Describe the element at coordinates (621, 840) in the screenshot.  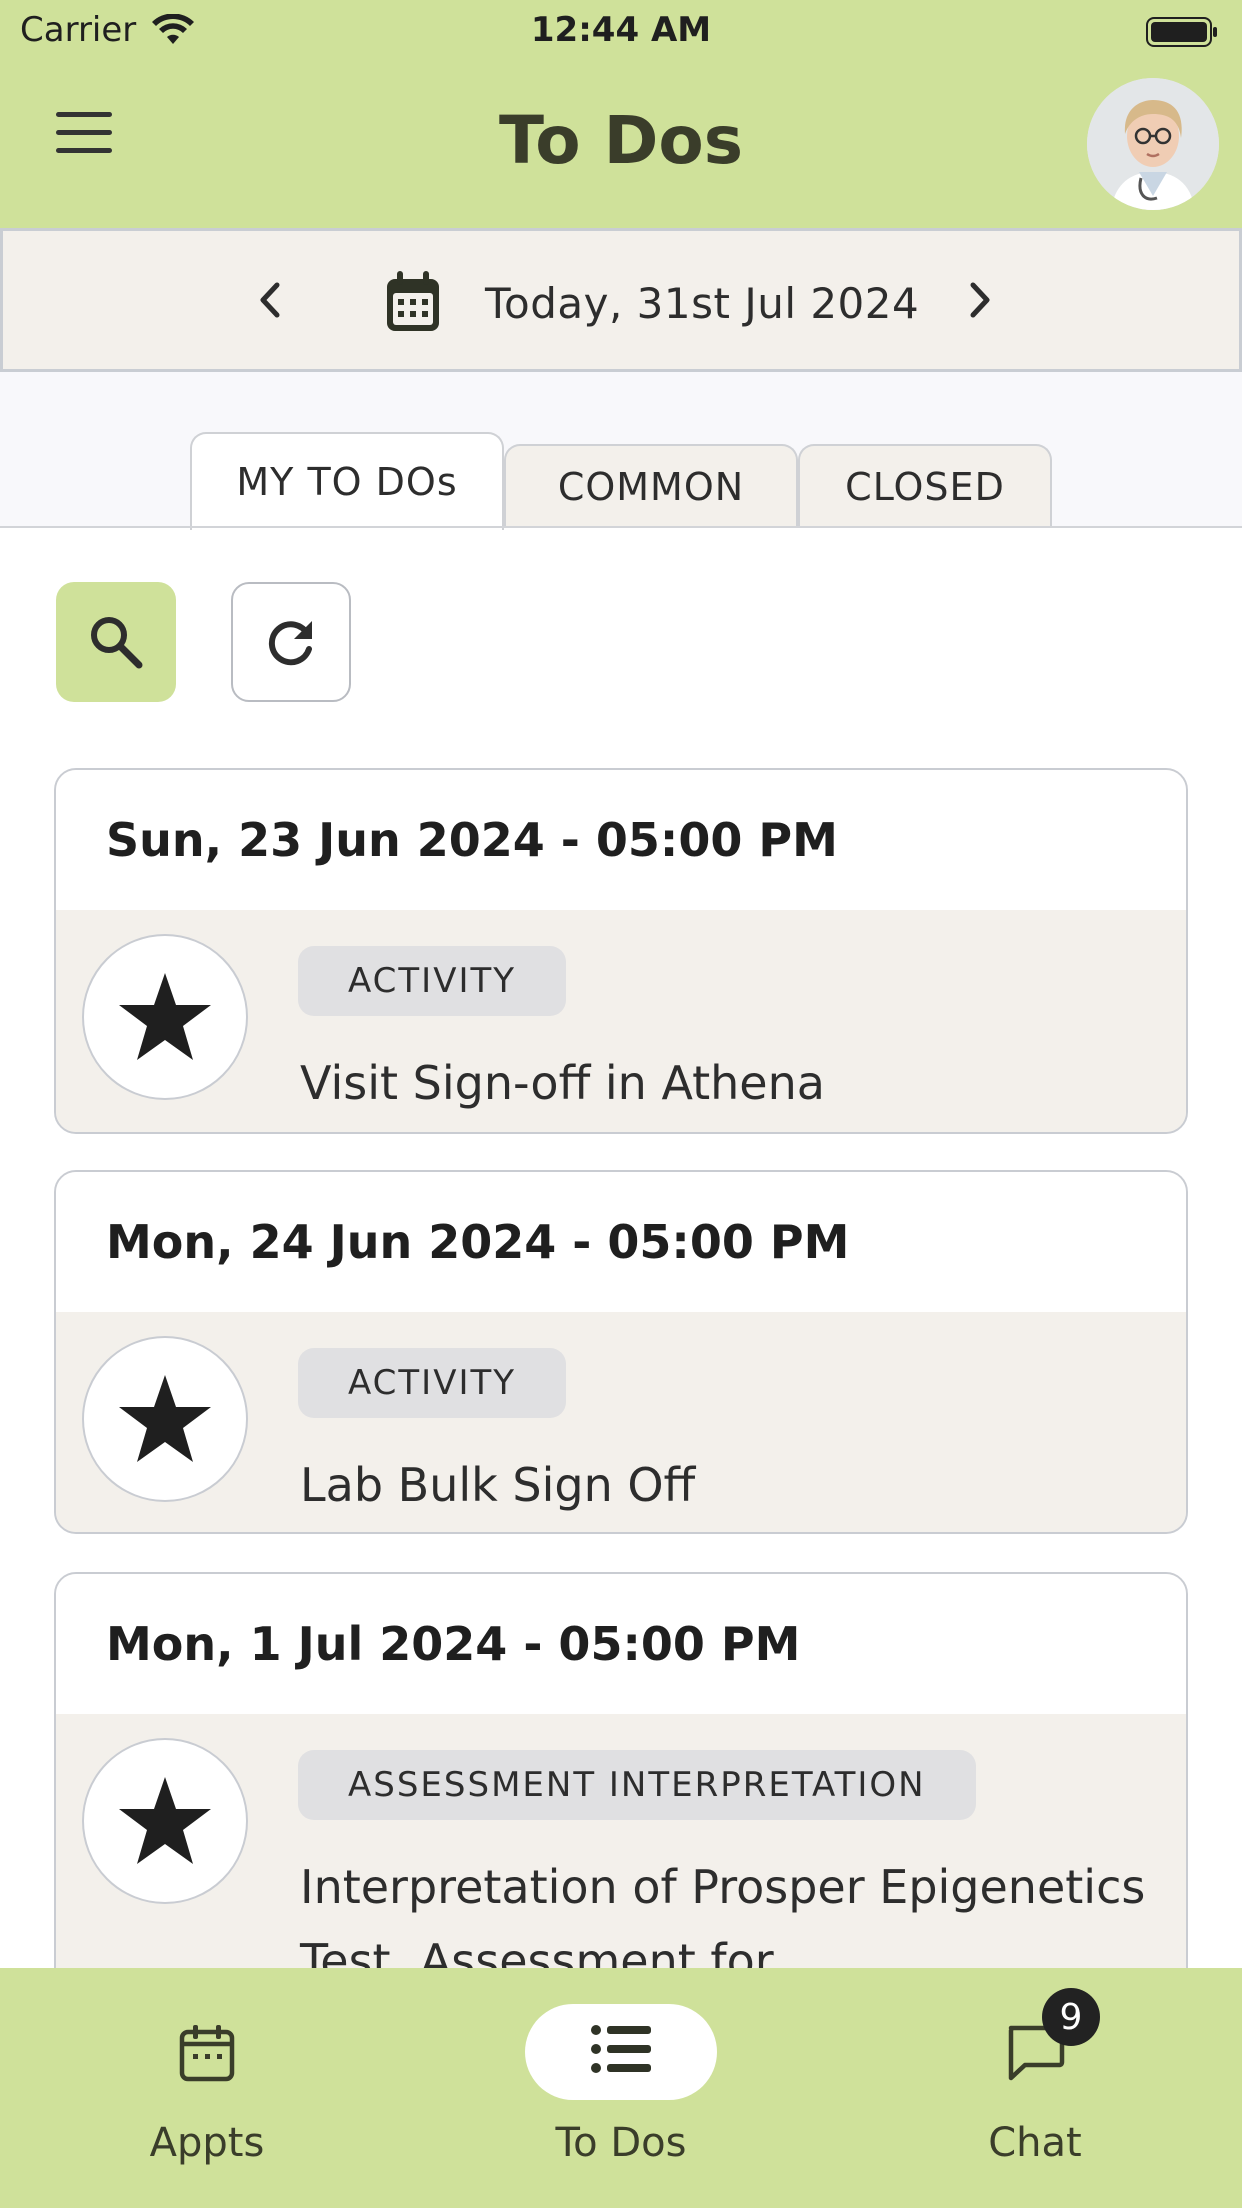
I see `todo-datetime: Sun, 23 Jun 2024 - 05:00 PM` at that location.